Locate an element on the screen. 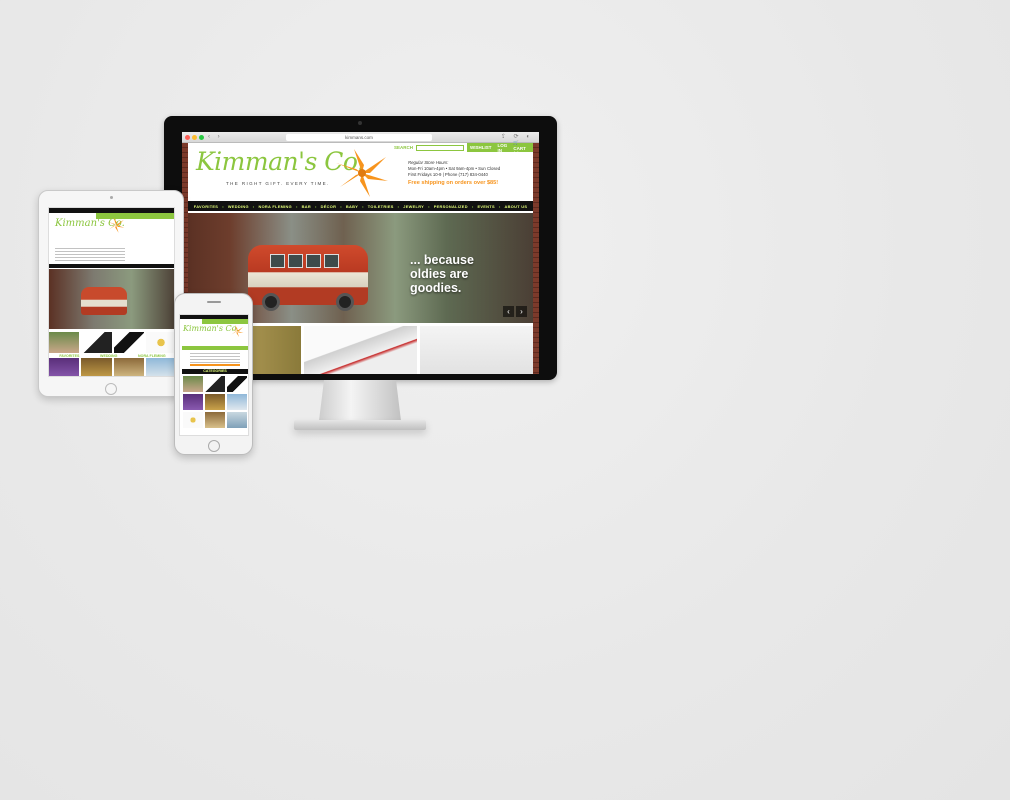  slider-next-button: › is located at coordinates (521, 311).